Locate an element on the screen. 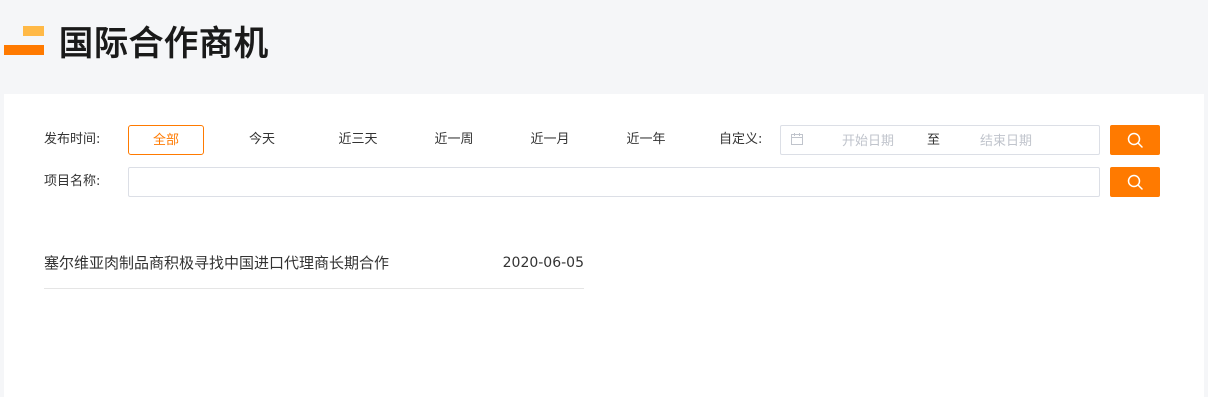 The height and width of the screenshot is (397, 1208). date-range-picker: 至 is located at coordinates (940, 140).